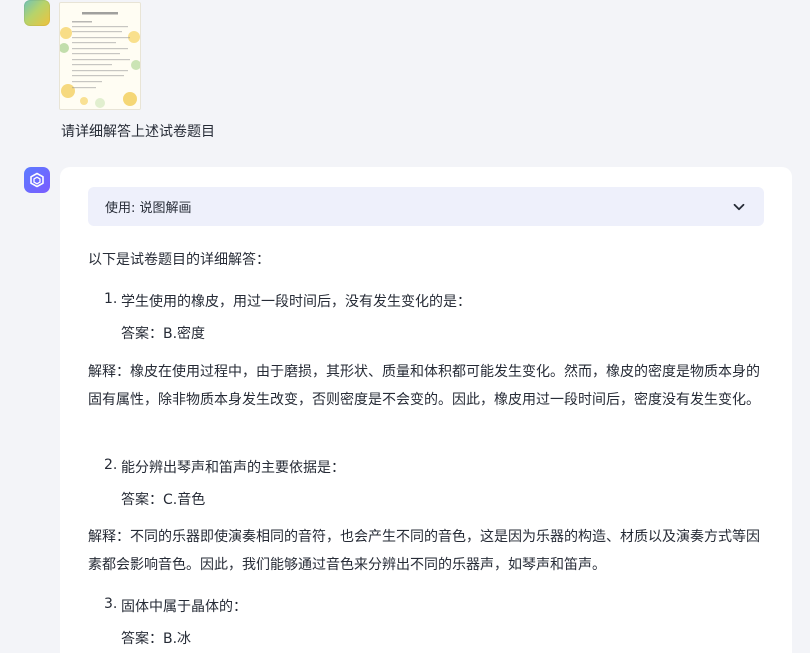 This screenshot has height=653, width=810. Describe the element at coordinates (296, 302) in the screenshot. I see `question-text: 学生使用的橡皮，用过一段时间后，没有发生变化的是：` at that location.